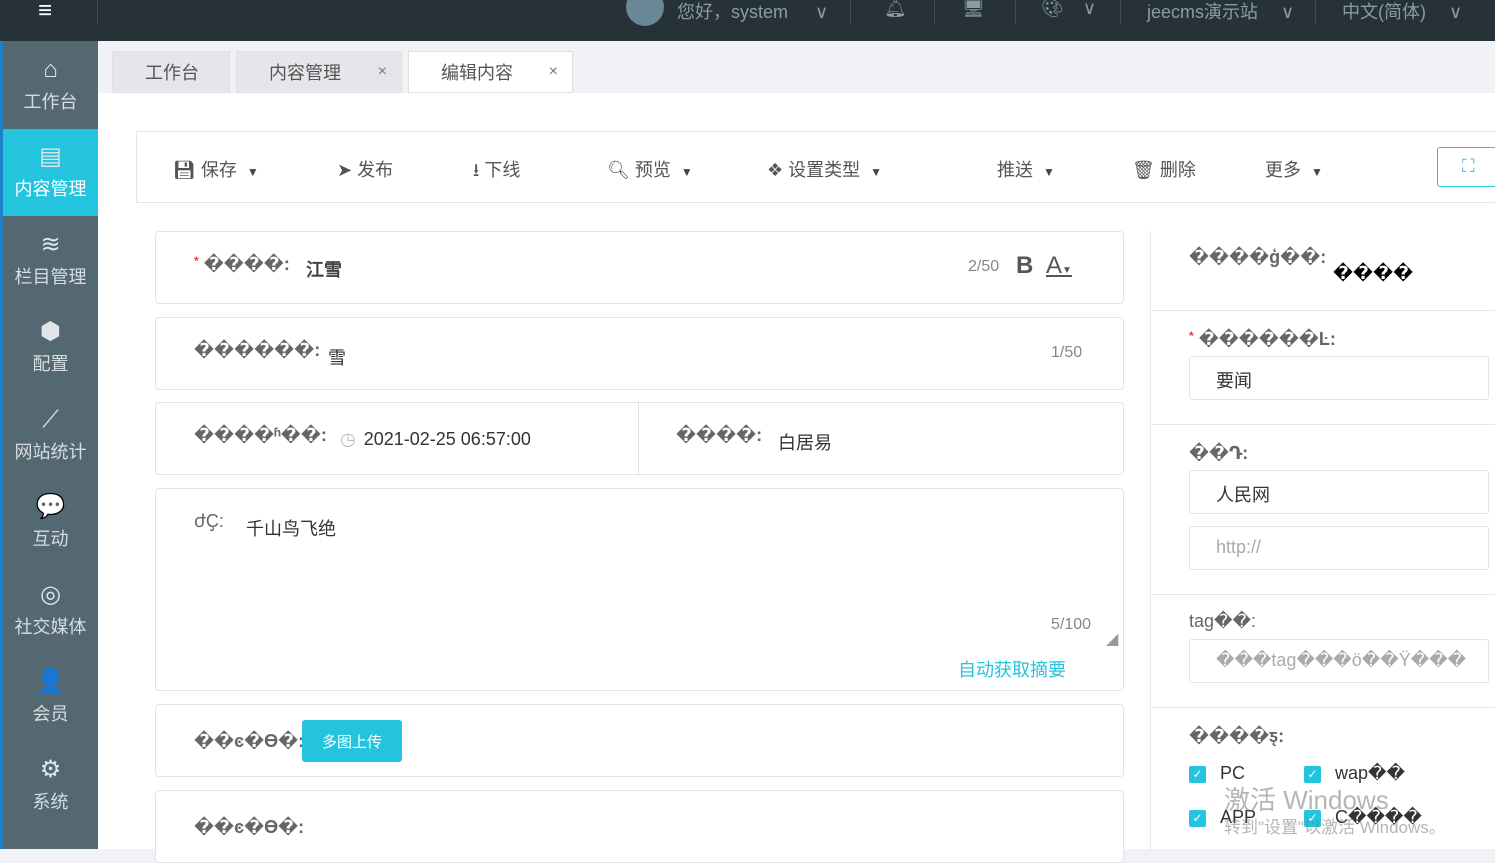 The width and height of the screenshot is (1495, 863). Describe the element at coordinates (1456, 12) in the screenshot. I see `chevron-down-icon: ∨` at that location.